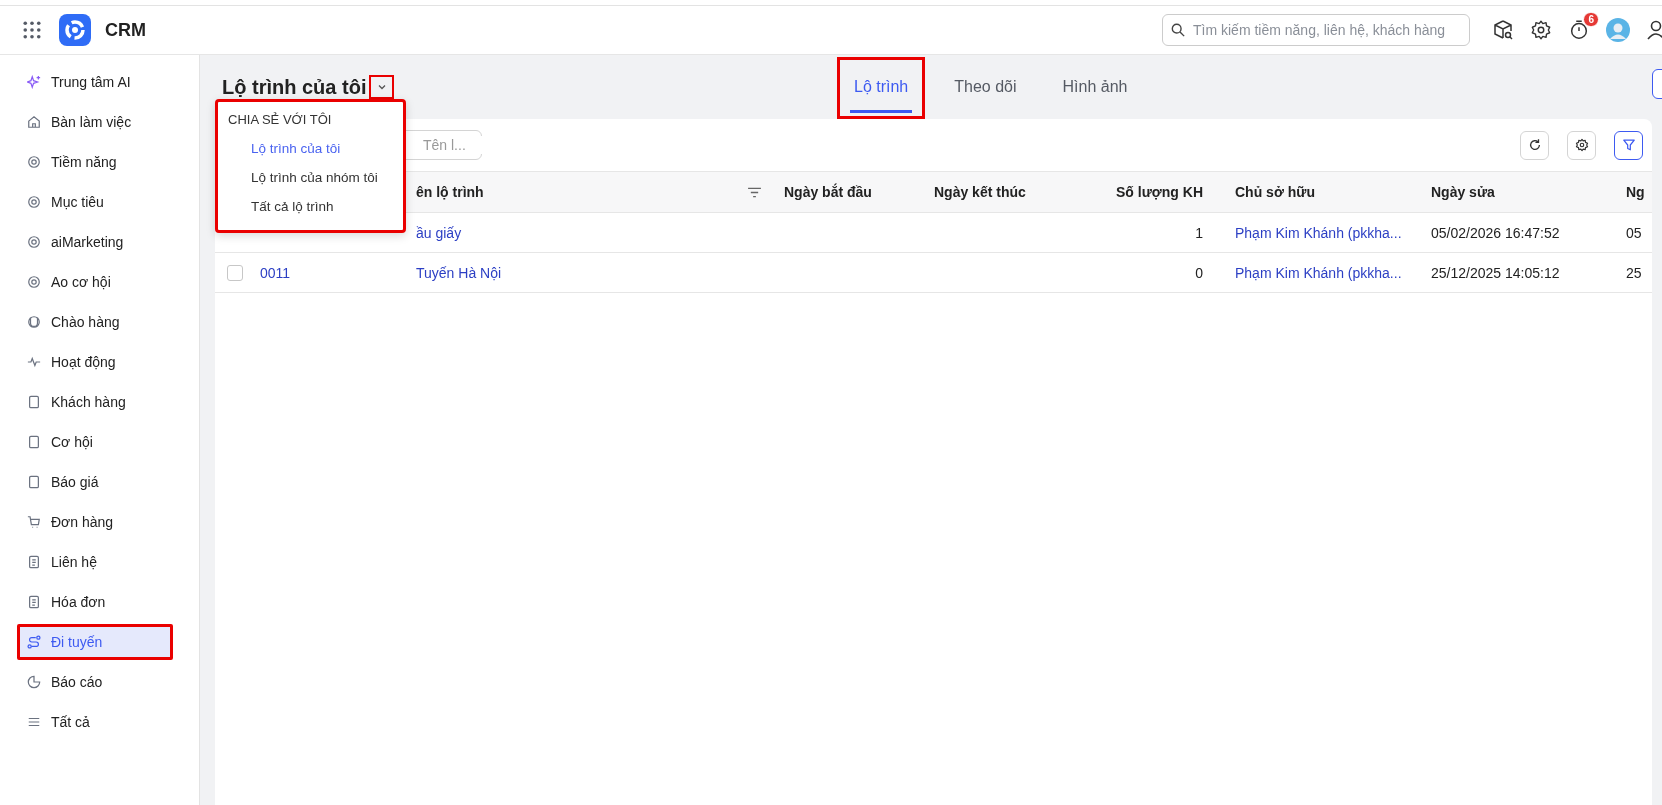 This screenshot has width=1662, height=805. I want to click on column-header: Ngày kết thúc, so click(980, 192).